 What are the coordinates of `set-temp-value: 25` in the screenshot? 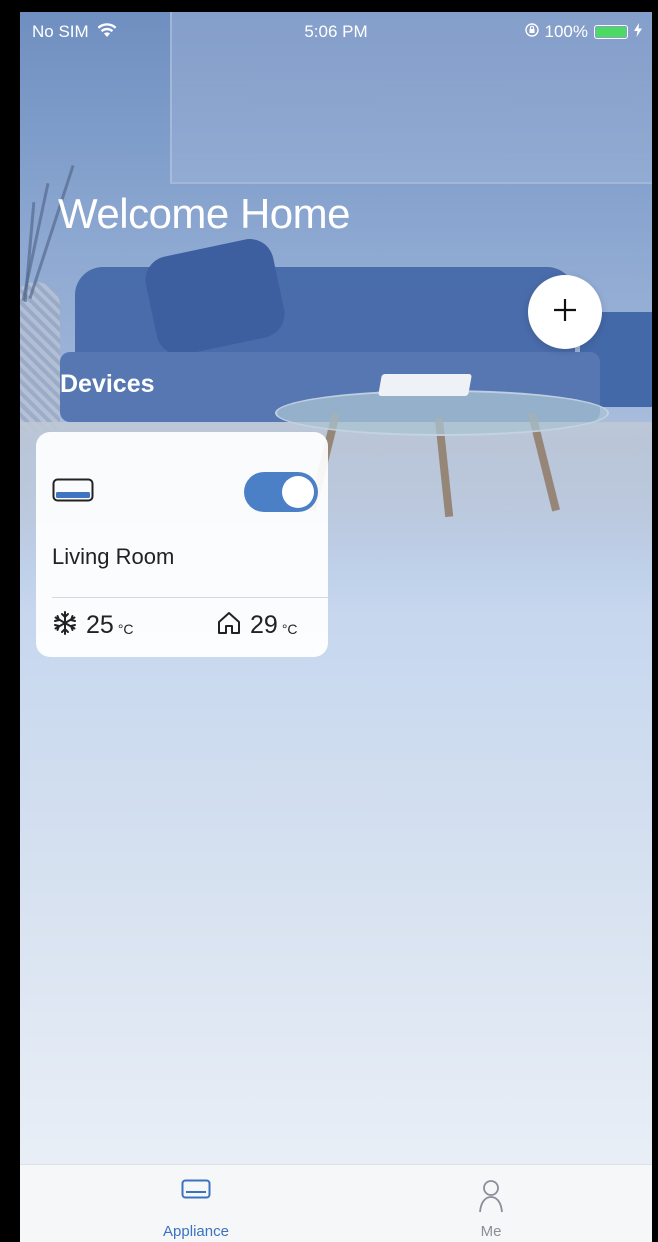 It's located at (100, 625).